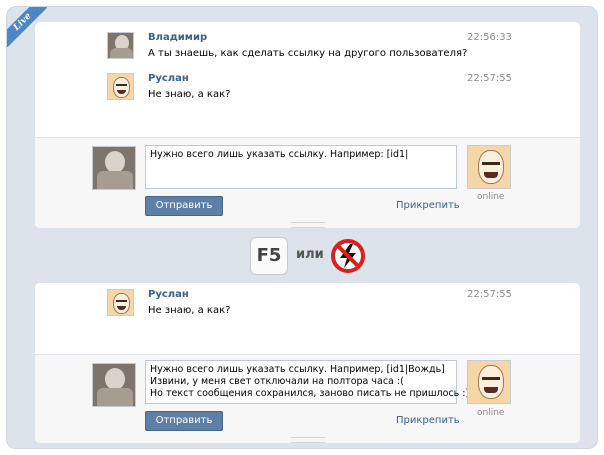 Image resolution: width=604 pixels, height=455 pixels. What do you see at coordinates (177, 37) in the screenshot?
I see `message-author: Владимир` at bounding box center [177, 37].